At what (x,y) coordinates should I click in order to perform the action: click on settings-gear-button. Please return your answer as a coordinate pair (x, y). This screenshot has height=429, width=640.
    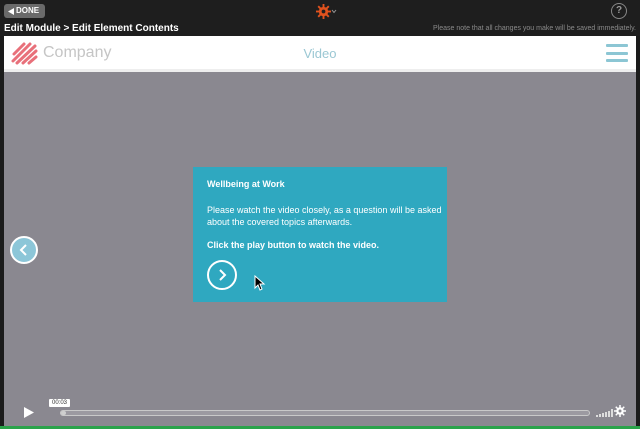
    Looking at the image, I should click on (327, 11).